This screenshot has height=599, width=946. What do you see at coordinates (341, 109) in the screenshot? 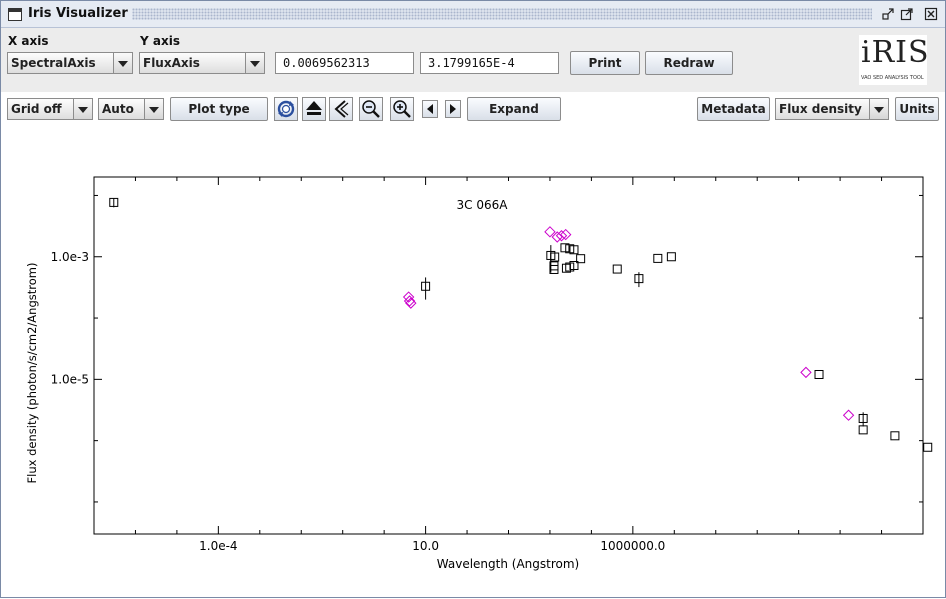
I see `zoom-back-icon` at bounding box center [341, 109].